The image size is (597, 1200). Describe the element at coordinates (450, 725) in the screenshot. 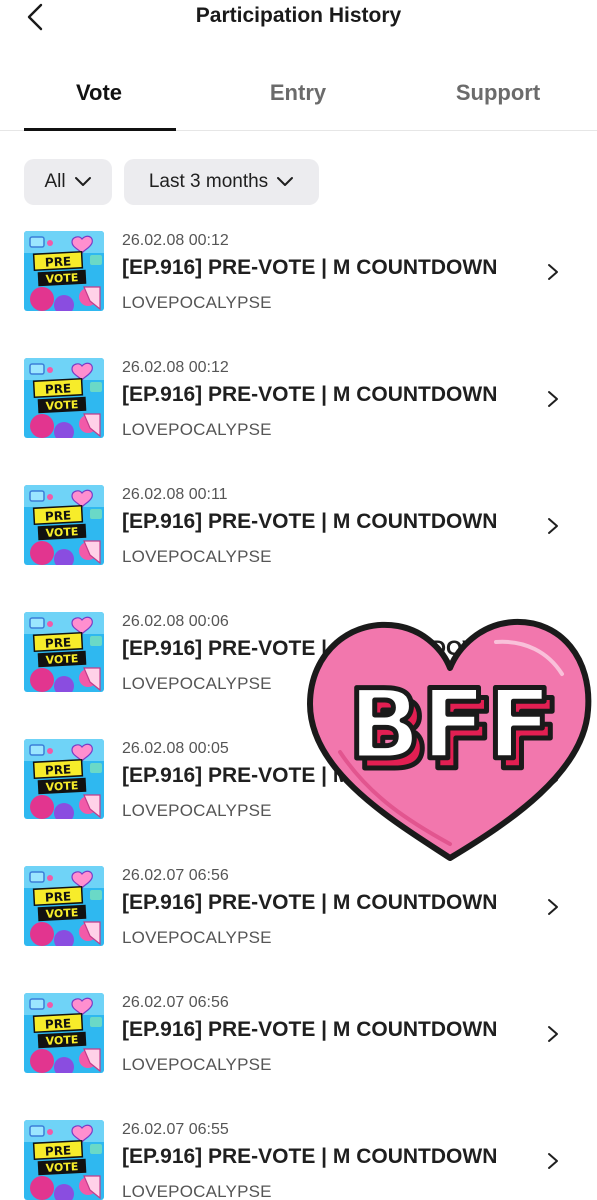

I see `sticker-text: BFF` at that location.